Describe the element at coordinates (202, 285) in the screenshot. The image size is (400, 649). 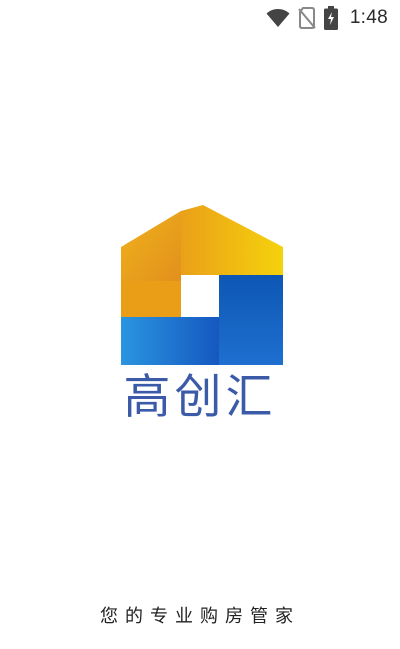
I see `app-logo` at that location.